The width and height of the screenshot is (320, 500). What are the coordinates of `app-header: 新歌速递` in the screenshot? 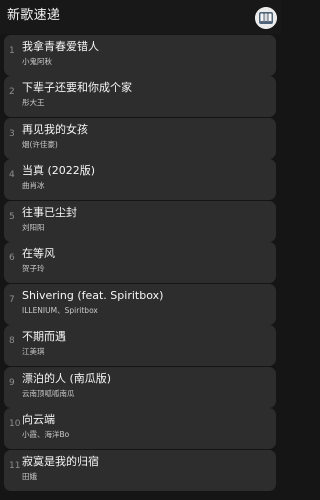 It's located at (140, 17).